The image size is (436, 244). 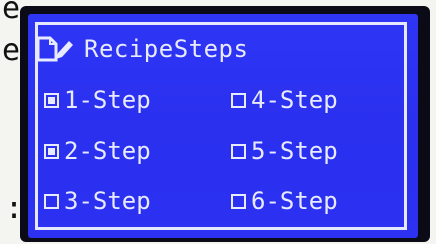 I want to click on document-edit-icon, so click(x=54, y=49).